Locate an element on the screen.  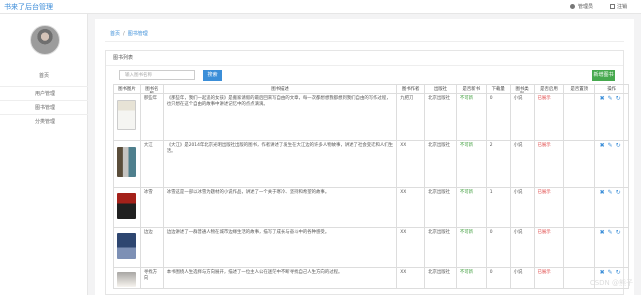
search-input: 输入图书名称 is located at coordinates (157, 75).